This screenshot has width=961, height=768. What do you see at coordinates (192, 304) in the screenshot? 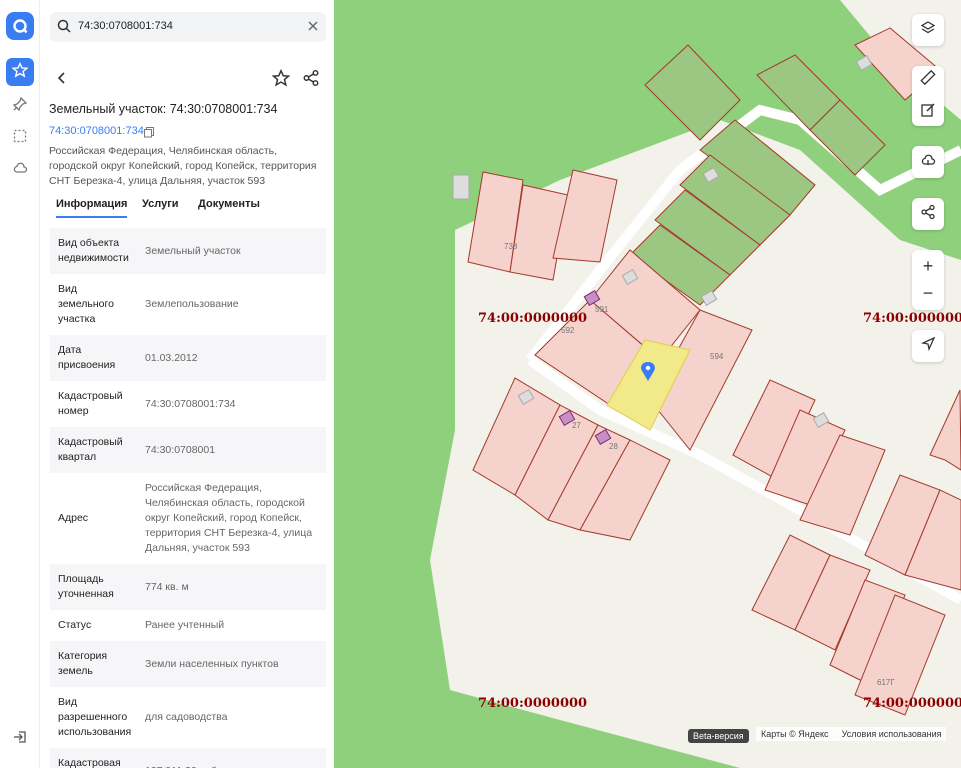
I see `info-value: Землепользование` at bounding box center [192, 304].